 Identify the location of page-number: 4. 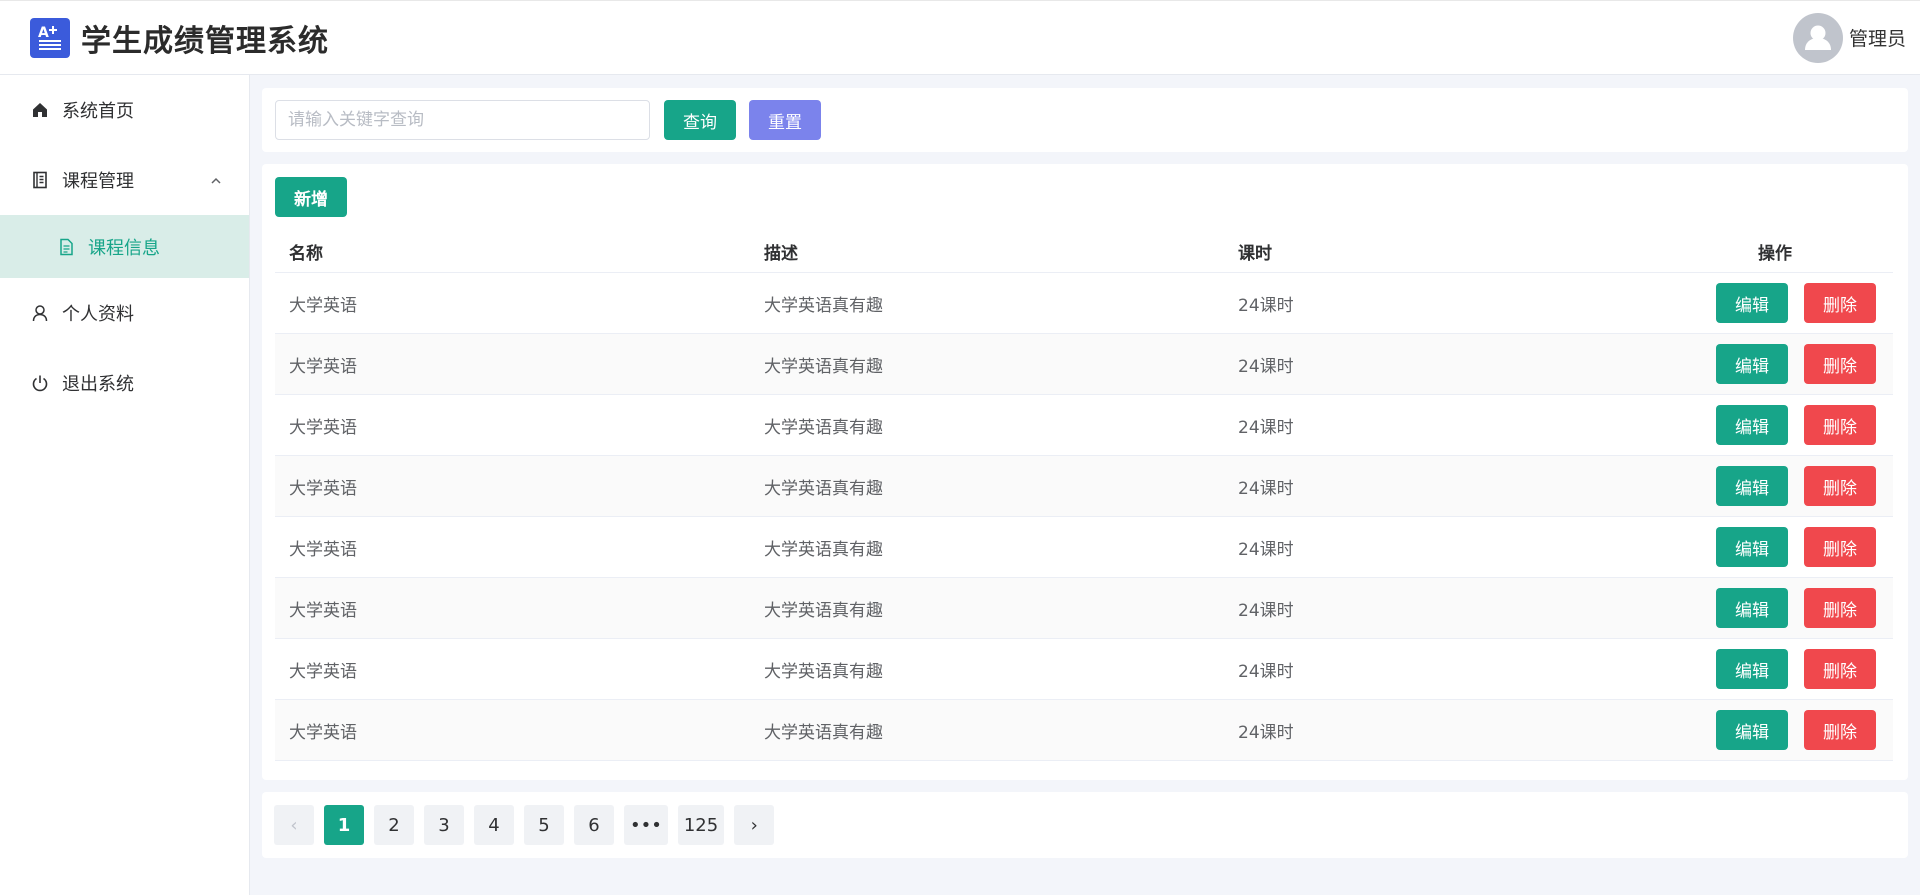
(494, 825).